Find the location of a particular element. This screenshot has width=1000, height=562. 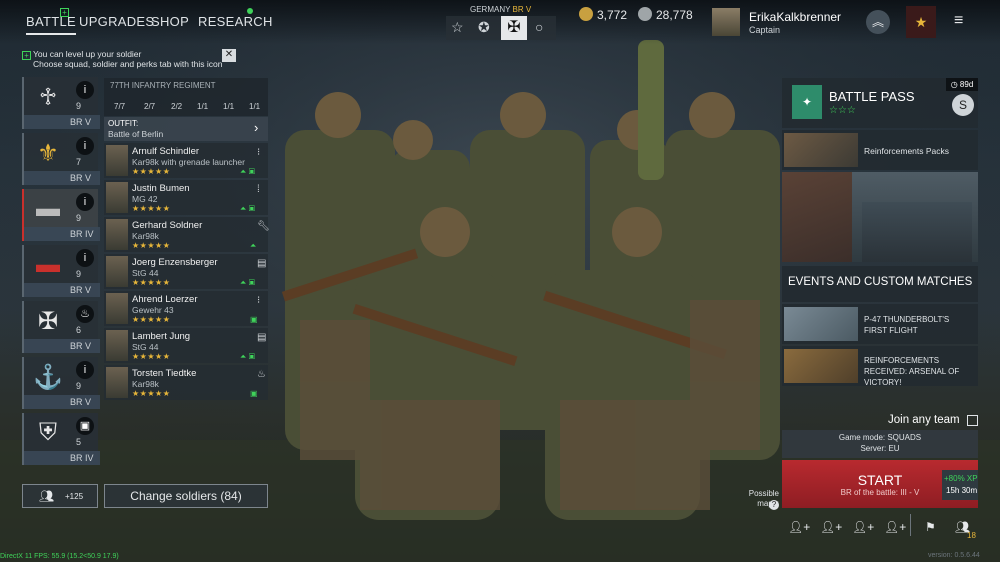

battle-pass-title: BATTLE PASS is located at coordinates (872, 96).